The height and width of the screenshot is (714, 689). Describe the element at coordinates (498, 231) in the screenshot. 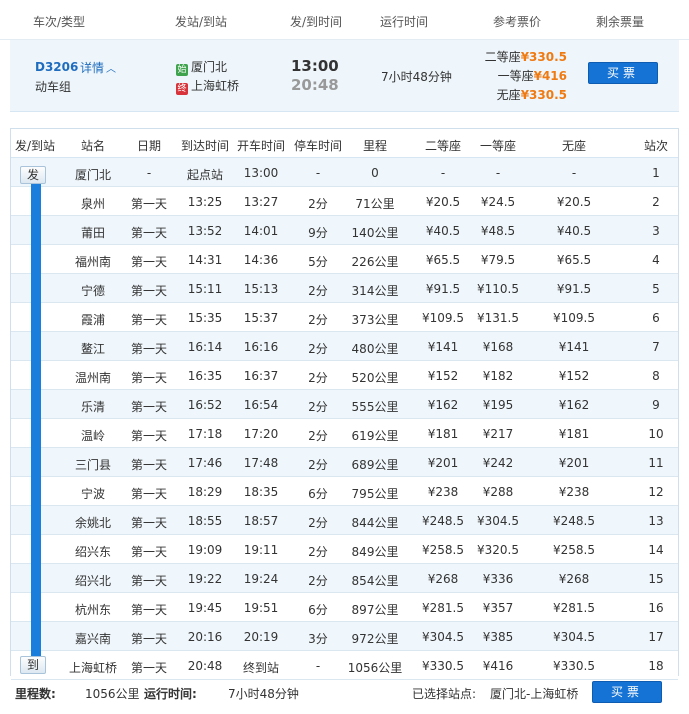

I see `first-class-price: ¥48.5` at that location.